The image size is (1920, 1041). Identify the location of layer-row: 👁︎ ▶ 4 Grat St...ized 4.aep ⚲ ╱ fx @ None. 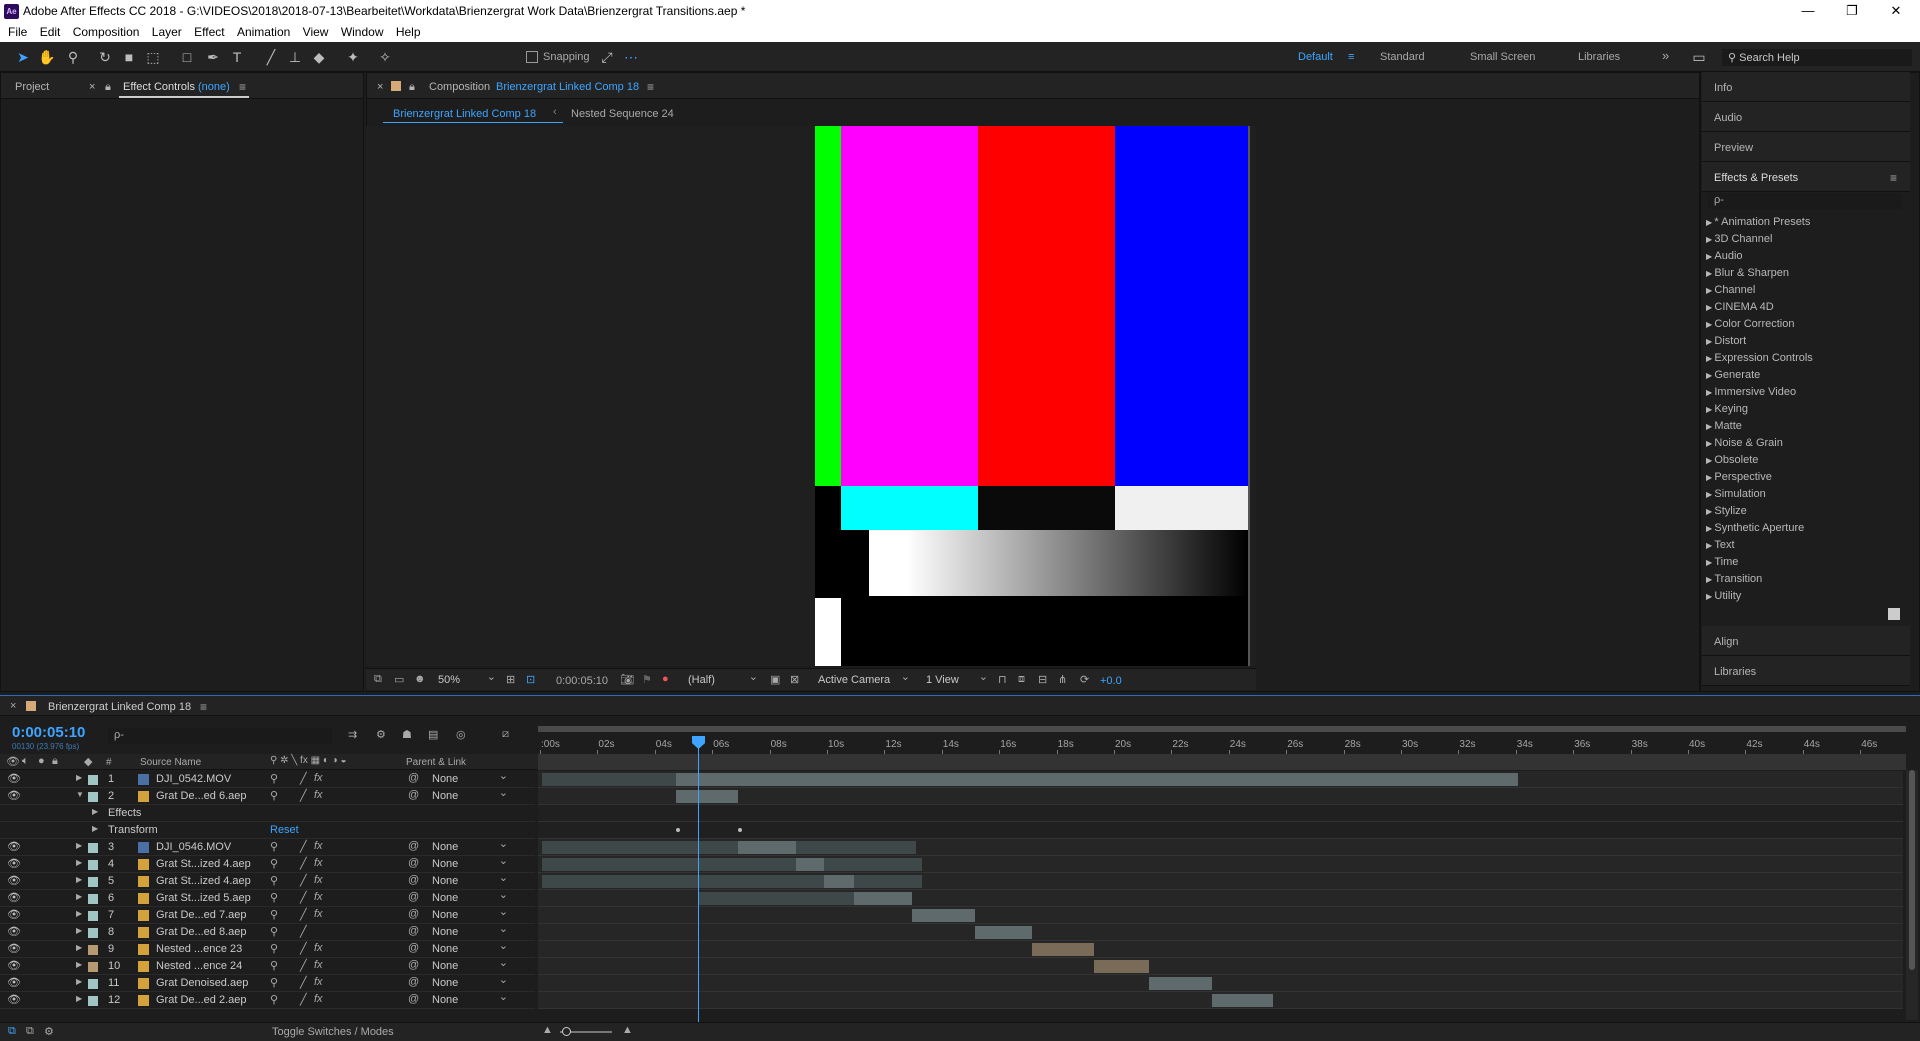
(267, 863).